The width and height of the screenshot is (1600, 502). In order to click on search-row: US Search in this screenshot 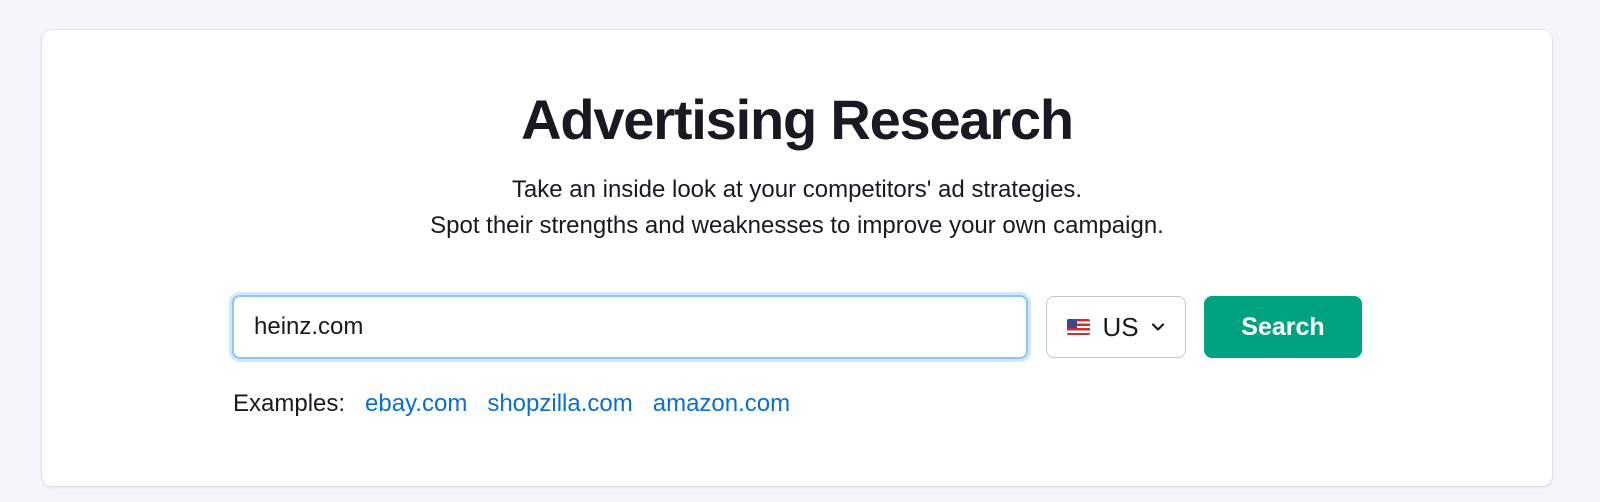, I will do `click(797, 327)`.